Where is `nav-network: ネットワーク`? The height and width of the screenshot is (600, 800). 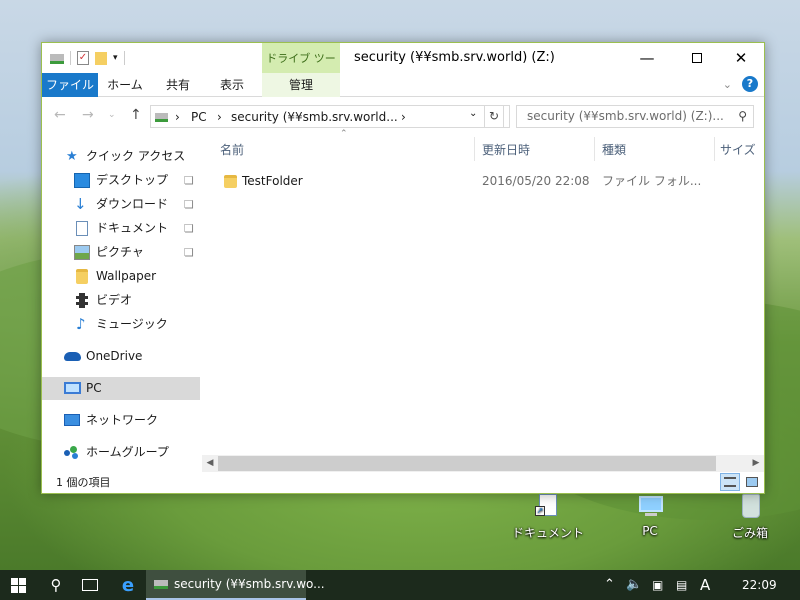
nav-network: ネットワーク is located at coordinates (121, 420).